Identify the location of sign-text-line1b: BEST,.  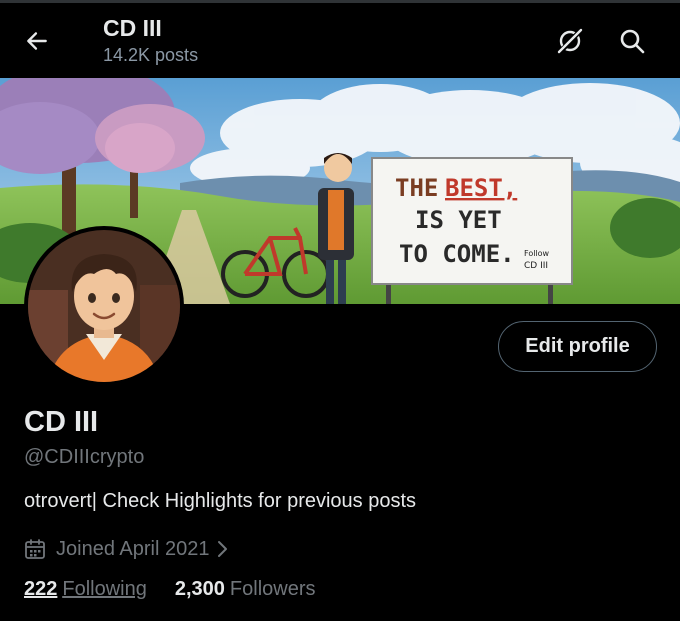
(481, 188).